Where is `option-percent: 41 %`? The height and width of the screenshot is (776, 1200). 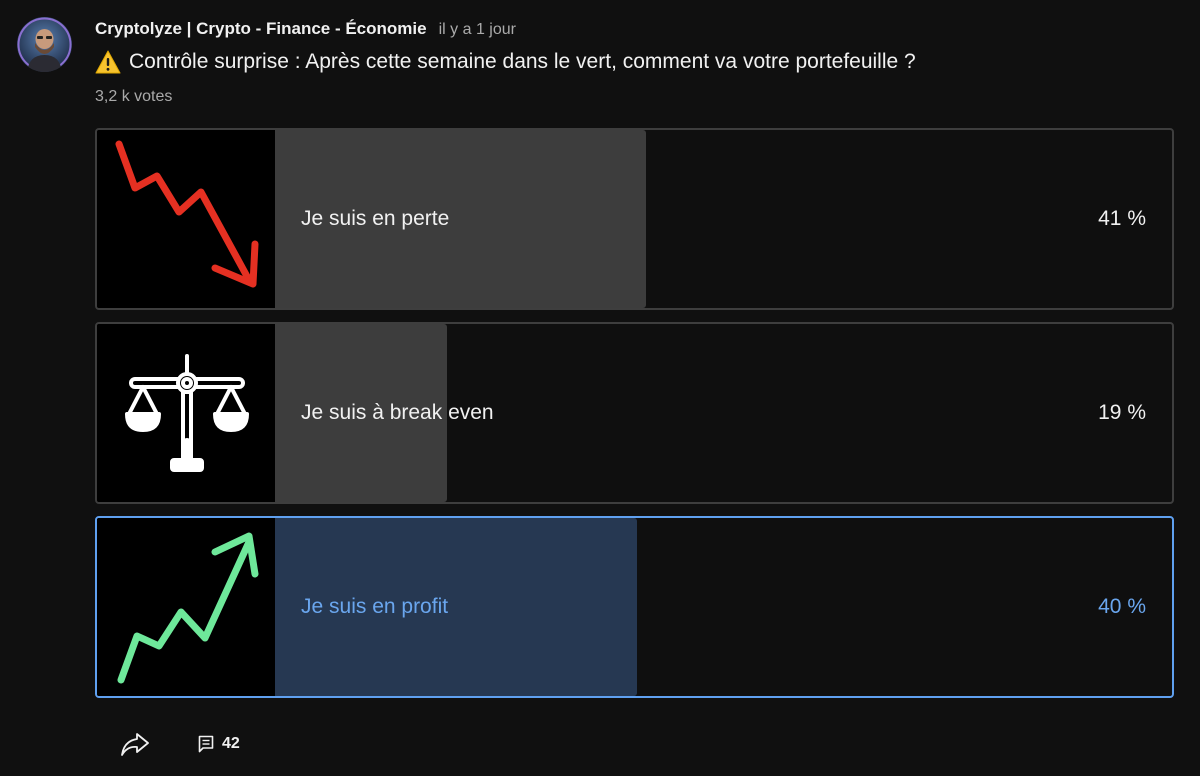
option-percent: 41 % is located at coordinates (1122, 218).